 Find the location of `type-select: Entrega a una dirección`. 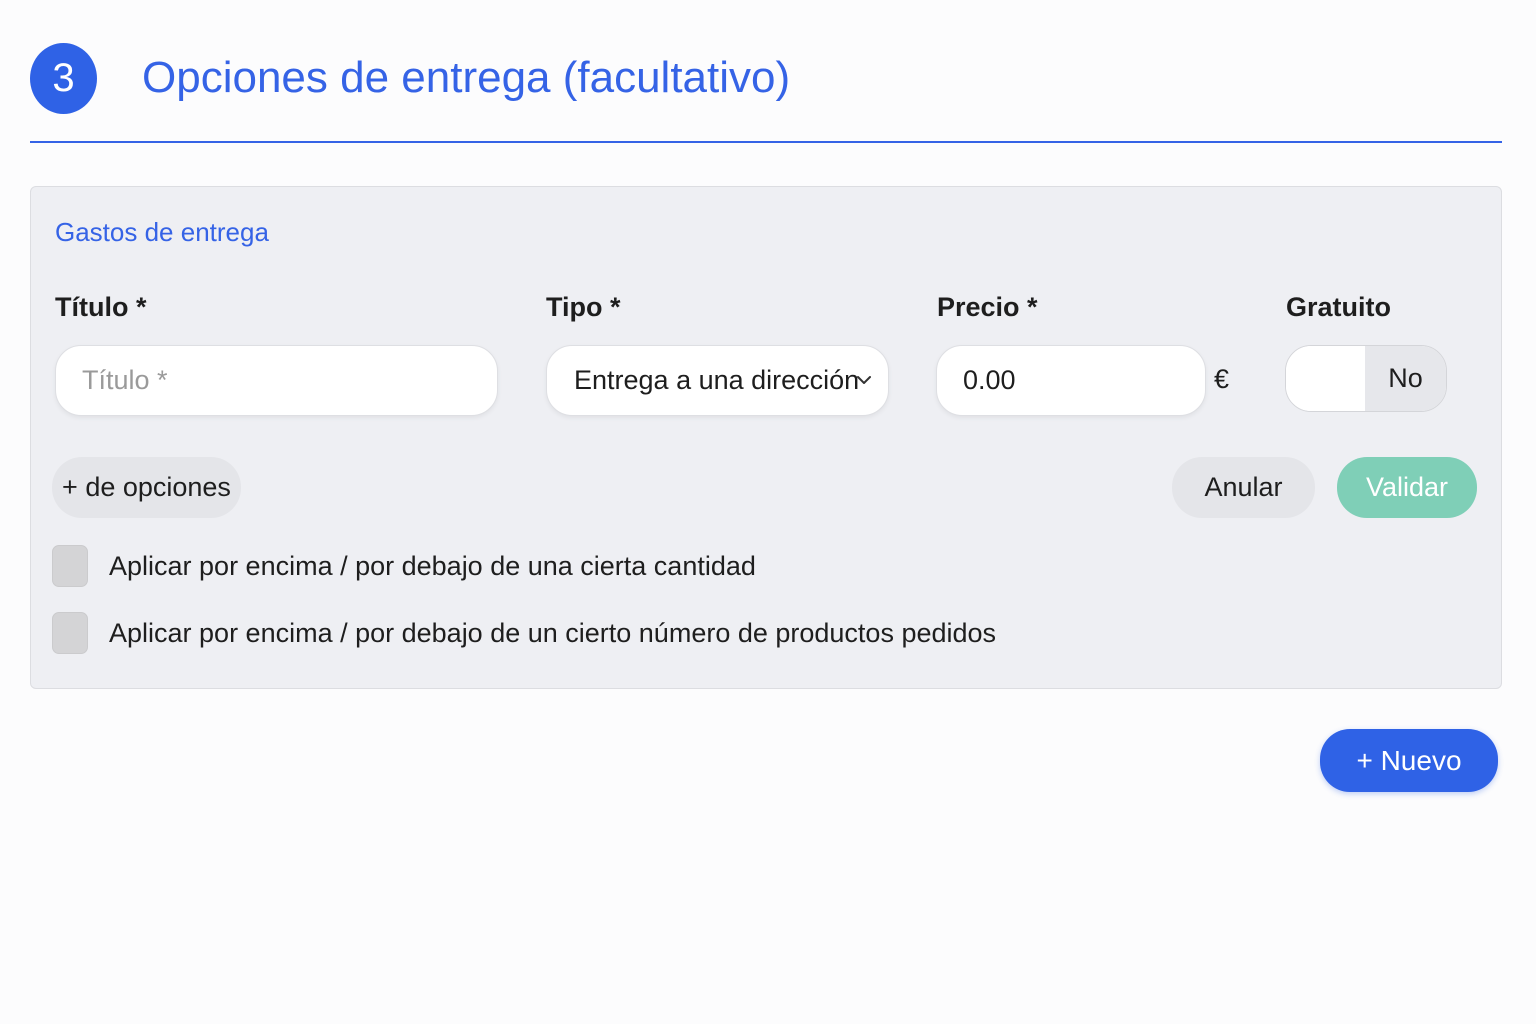

type-select: Entrega a una dirección is located at coordinates (717, 380).